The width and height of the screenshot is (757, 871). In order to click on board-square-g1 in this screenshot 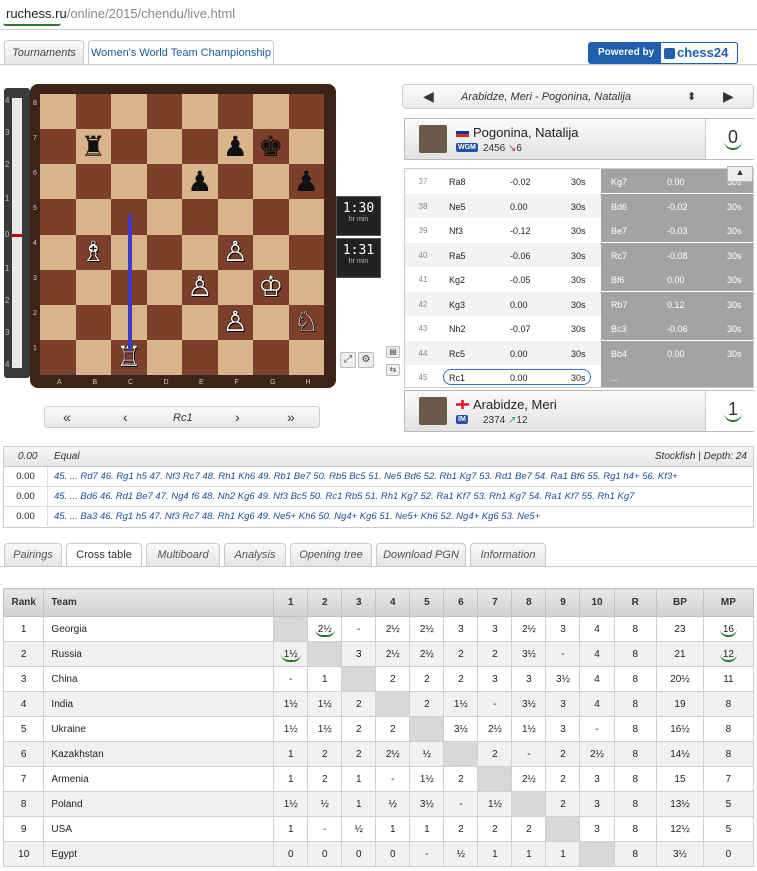, I will do `click(271, 357)`.